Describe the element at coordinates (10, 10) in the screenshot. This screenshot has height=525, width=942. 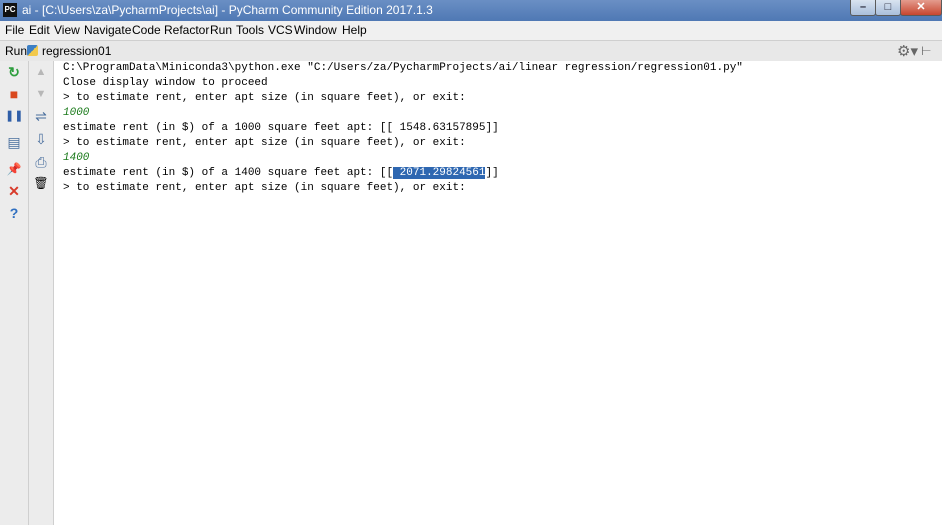
I see `pycharm-logo-icon: PC` at that location.